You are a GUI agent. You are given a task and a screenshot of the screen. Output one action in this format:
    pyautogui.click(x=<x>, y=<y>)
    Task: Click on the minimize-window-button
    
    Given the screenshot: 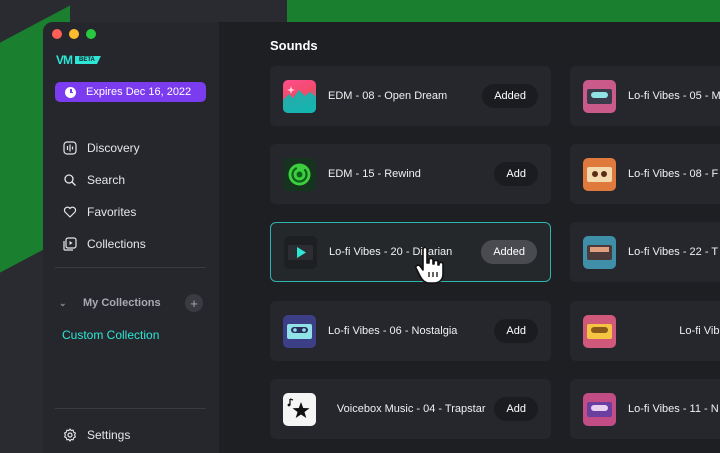 What is the action you would take?
    pyautogui.click(x=74, y=34)
    